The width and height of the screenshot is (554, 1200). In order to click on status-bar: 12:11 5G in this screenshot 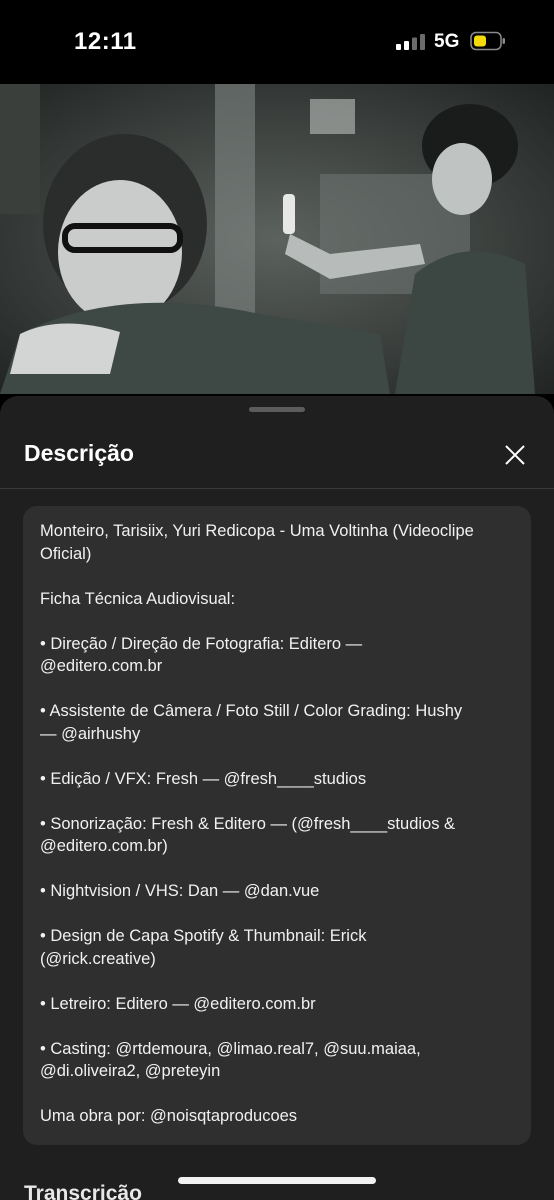, I will do `click(277, 42)`.